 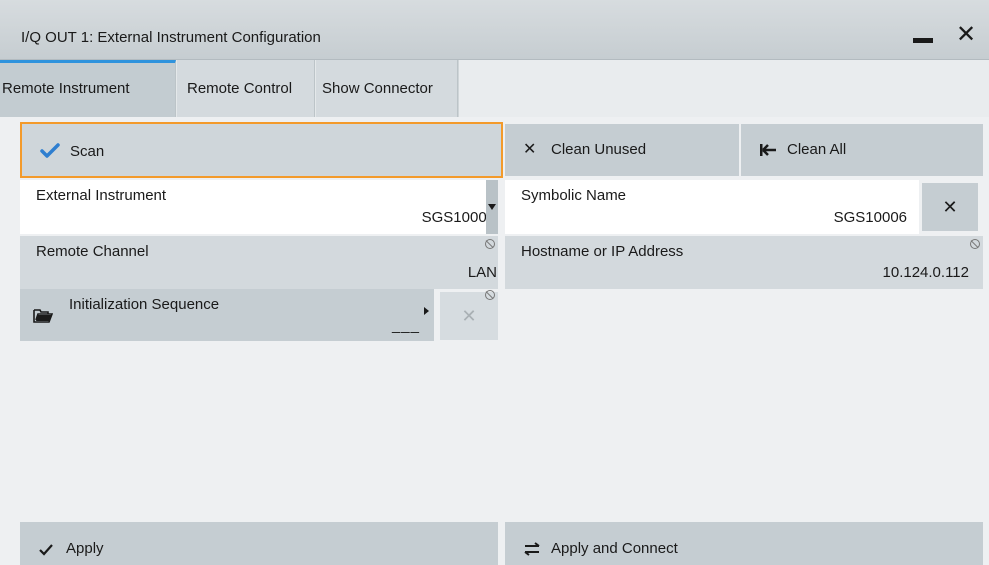 I want to click on clean-all-icon, so click(x=768, y=150).